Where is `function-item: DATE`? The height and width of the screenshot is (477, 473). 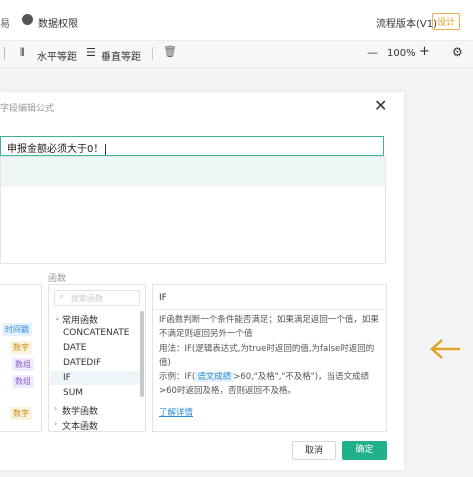 function-item: DATE is located at coordinates (74, 348).